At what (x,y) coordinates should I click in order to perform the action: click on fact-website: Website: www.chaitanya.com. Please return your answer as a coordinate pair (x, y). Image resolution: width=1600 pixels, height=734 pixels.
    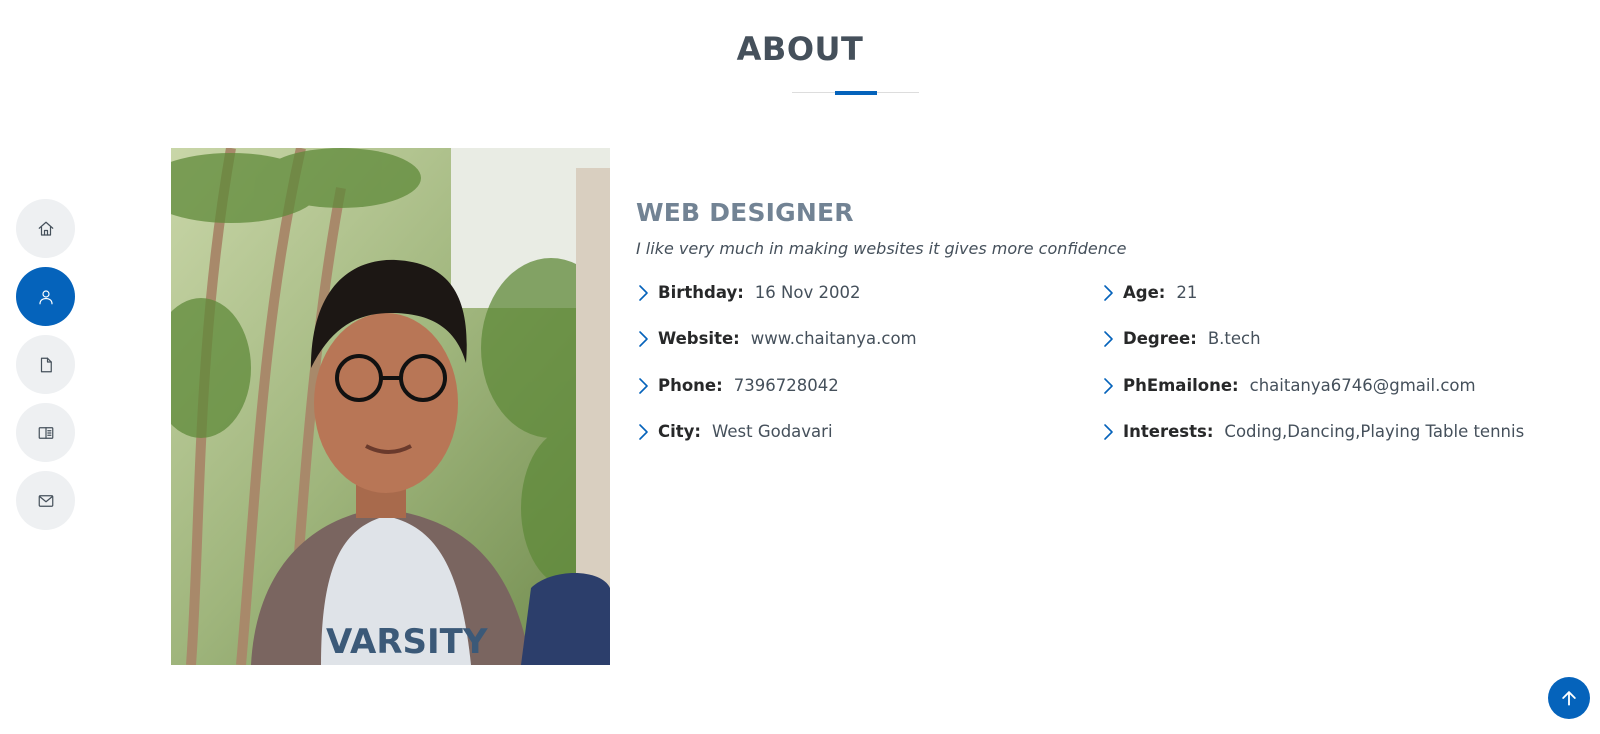
    Looking at the image, I should click on (776, 338).